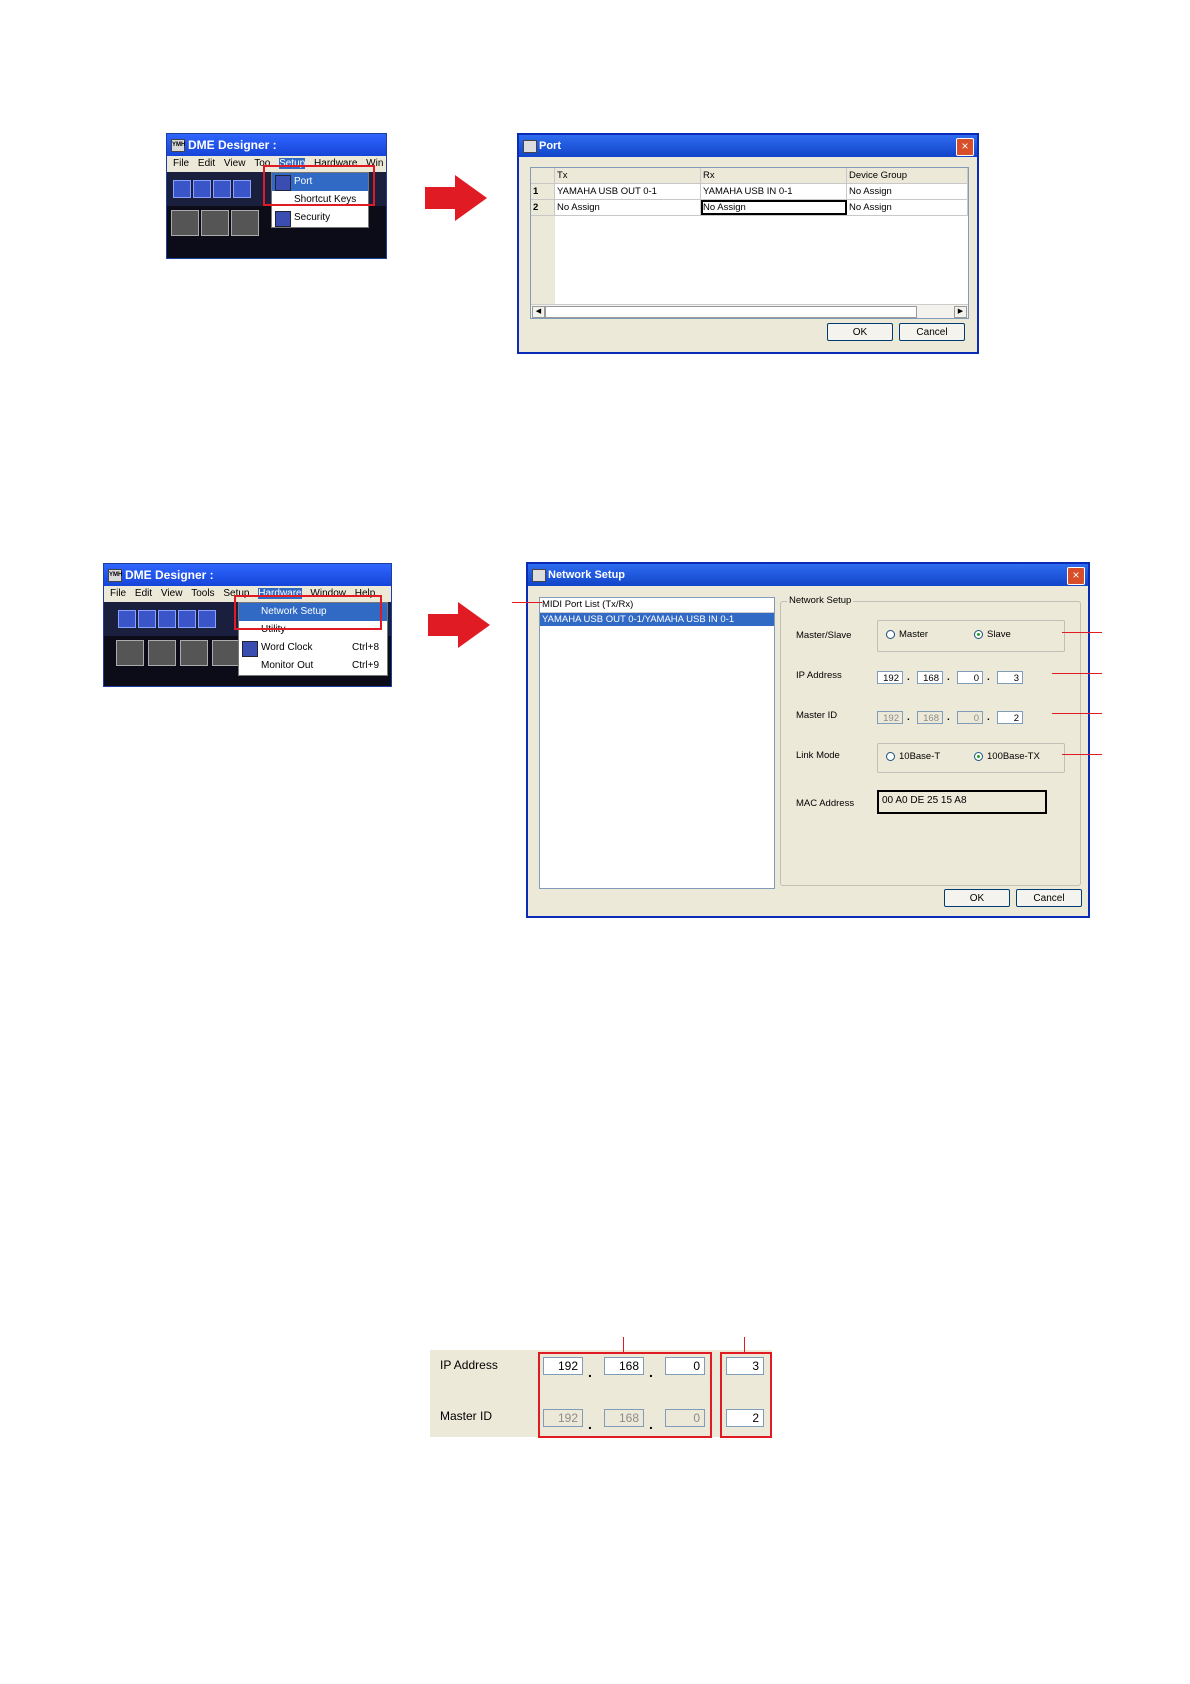  Describe the element at coordinates (774, 175) in the screenshot. I see `col-rx: Rx` at that location.